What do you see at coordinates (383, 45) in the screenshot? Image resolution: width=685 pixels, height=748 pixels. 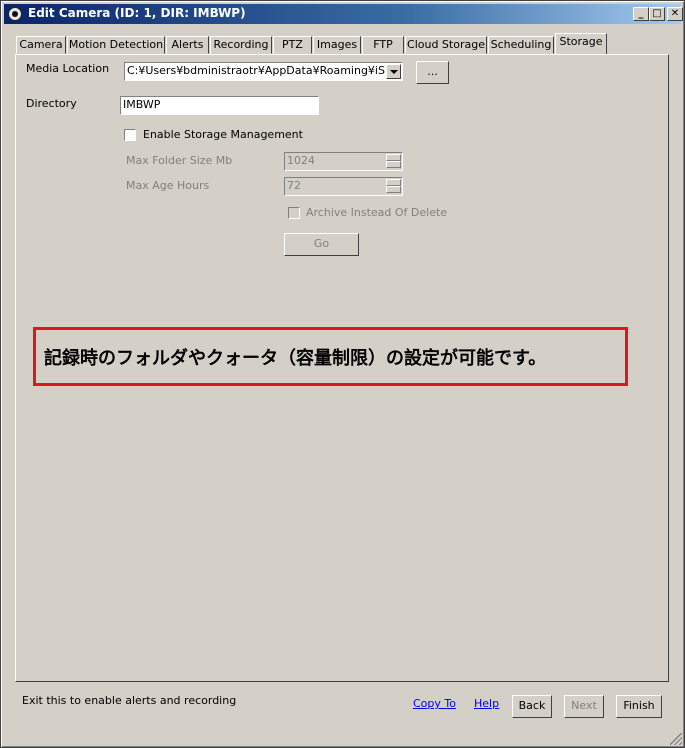 I see `tab-ftp: FTP` at bounding box center [383, 45].